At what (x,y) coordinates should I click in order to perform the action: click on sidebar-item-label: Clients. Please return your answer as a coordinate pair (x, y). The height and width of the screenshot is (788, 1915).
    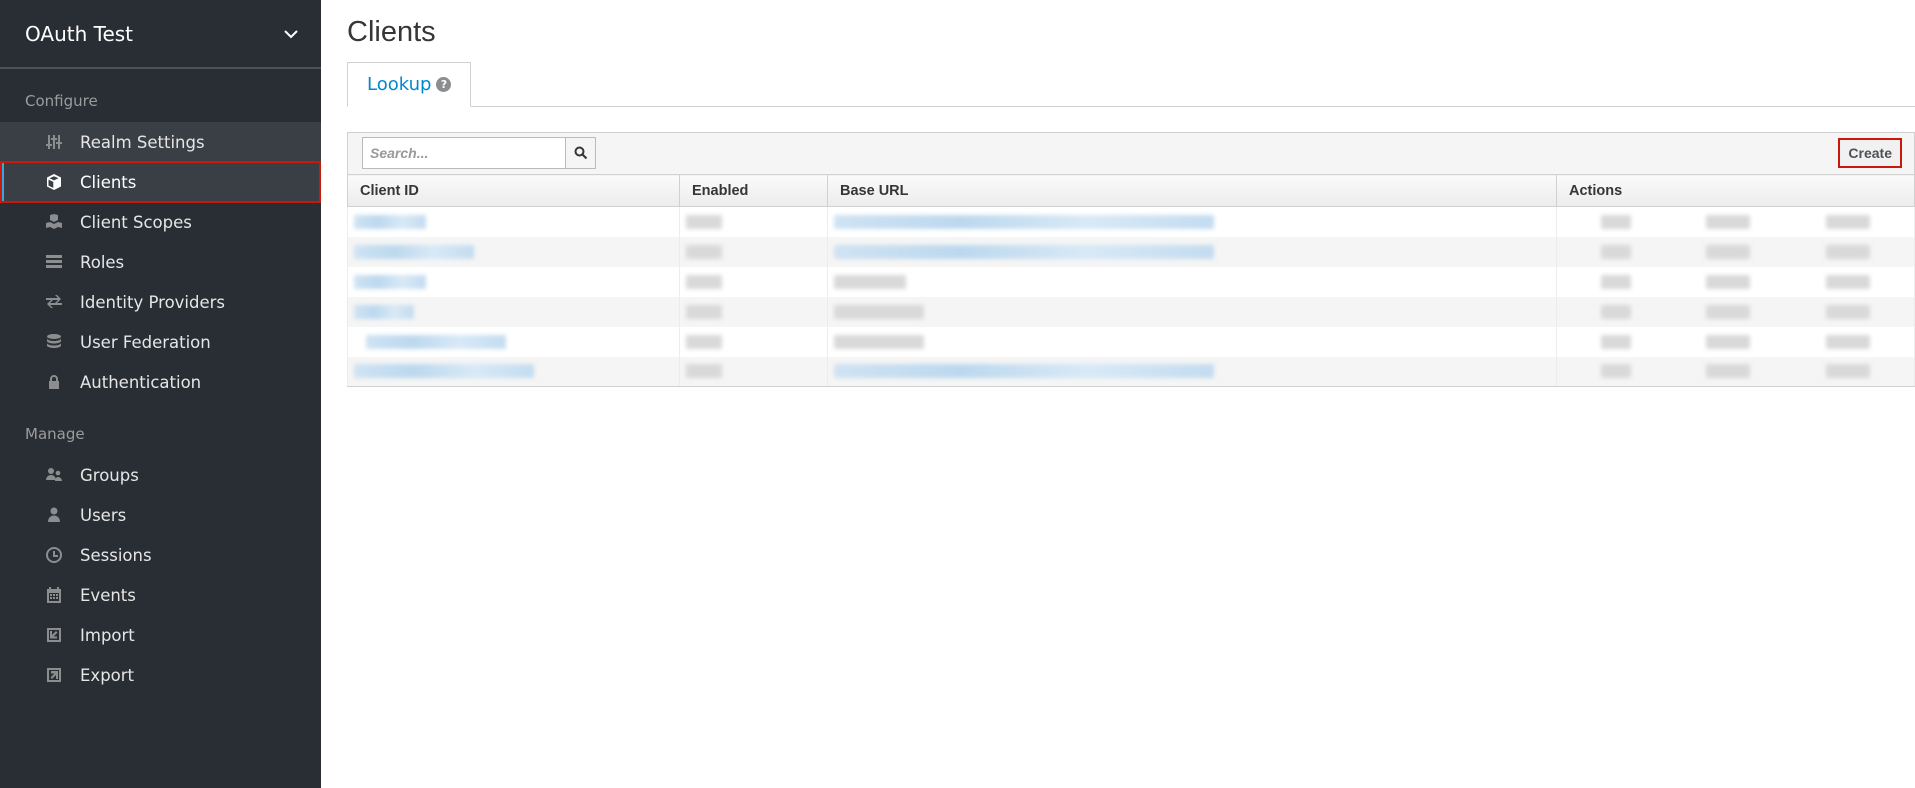
    Looking at the image, I should click on (108, 182).